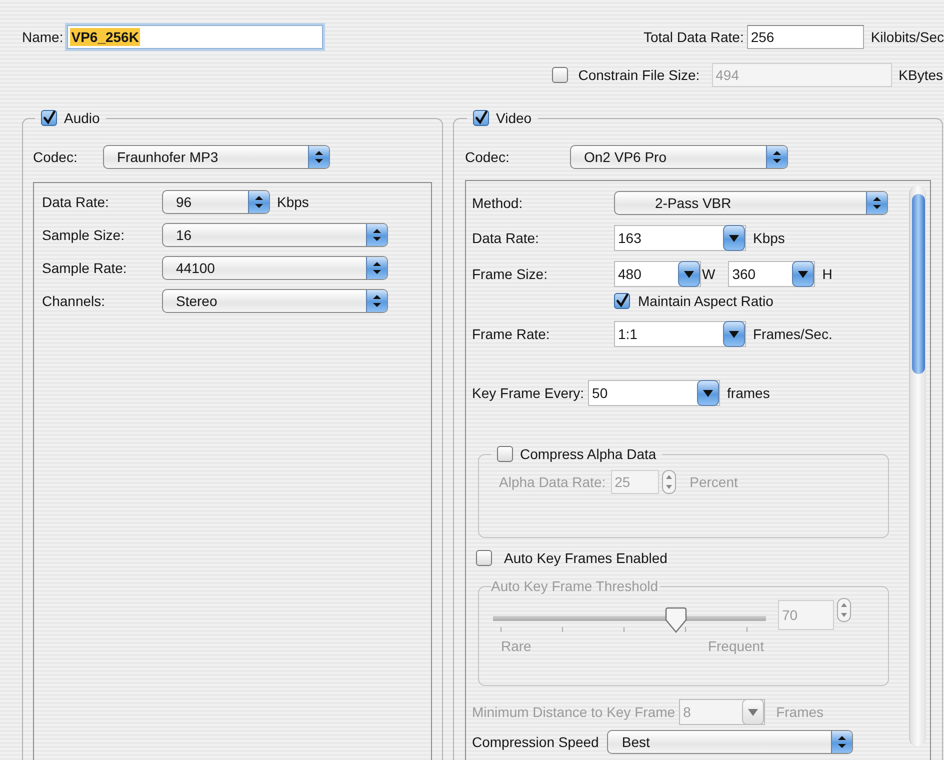 The image size is (944, 760). What do you see at coordinates (511, 334) in the screenshot?
I see `field-label: Frame Rate:` at bounding box center [511, 334].